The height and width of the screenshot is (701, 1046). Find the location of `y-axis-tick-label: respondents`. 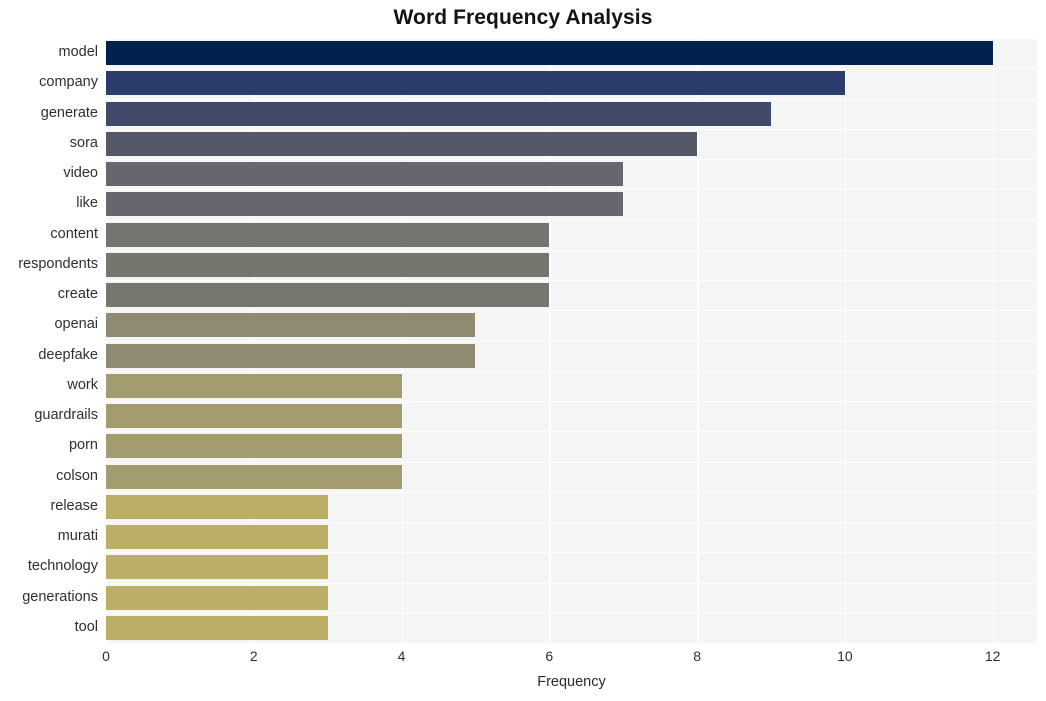

y-axis-tick-label: respondents is located at coordinates (58, 263).